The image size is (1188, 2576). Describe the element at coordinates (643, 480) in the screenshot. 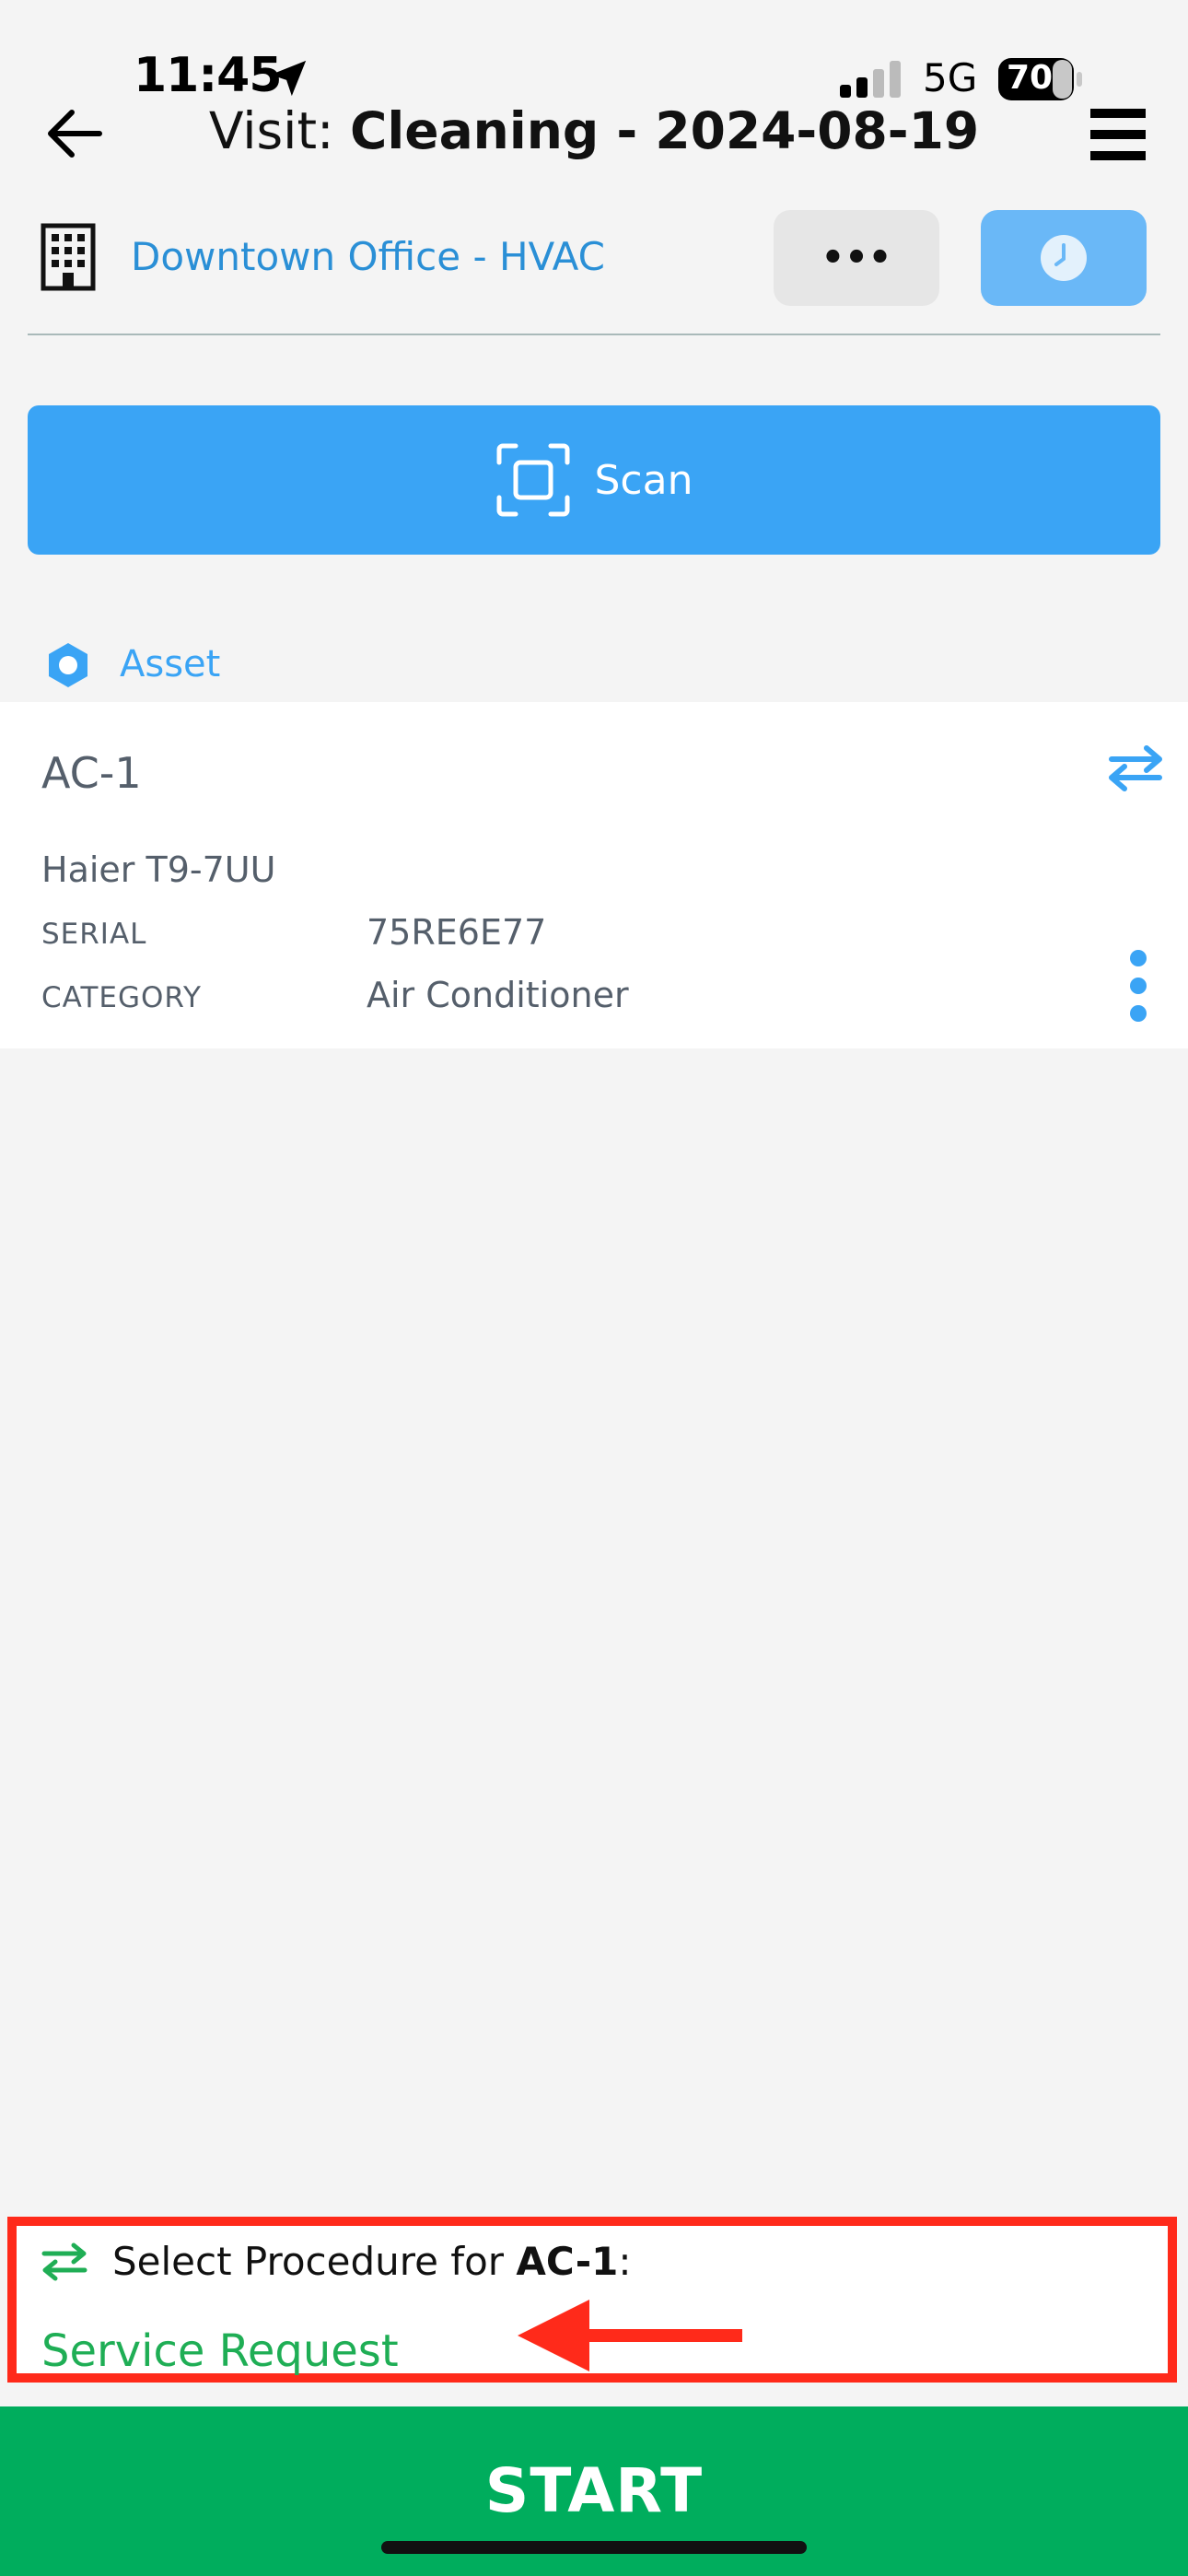

I see `scan-label: Scan` at that location.